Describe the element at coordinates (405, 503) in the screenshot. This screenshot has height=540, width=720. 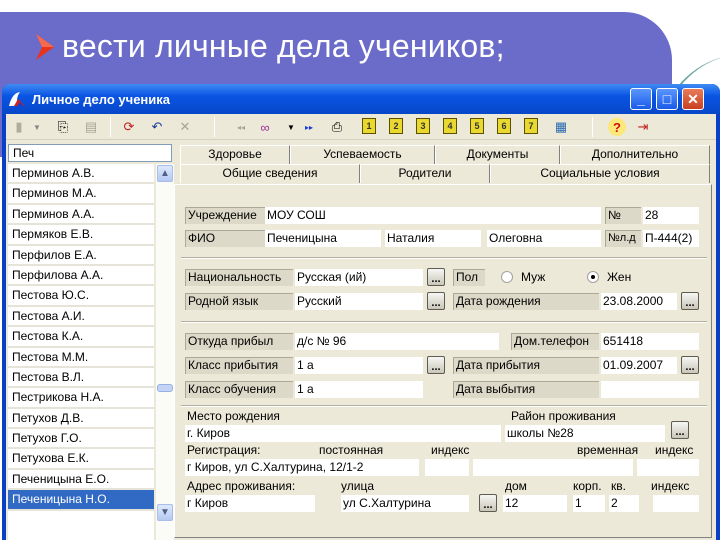
I see `street-field: ул С.Халтурина` at that location.